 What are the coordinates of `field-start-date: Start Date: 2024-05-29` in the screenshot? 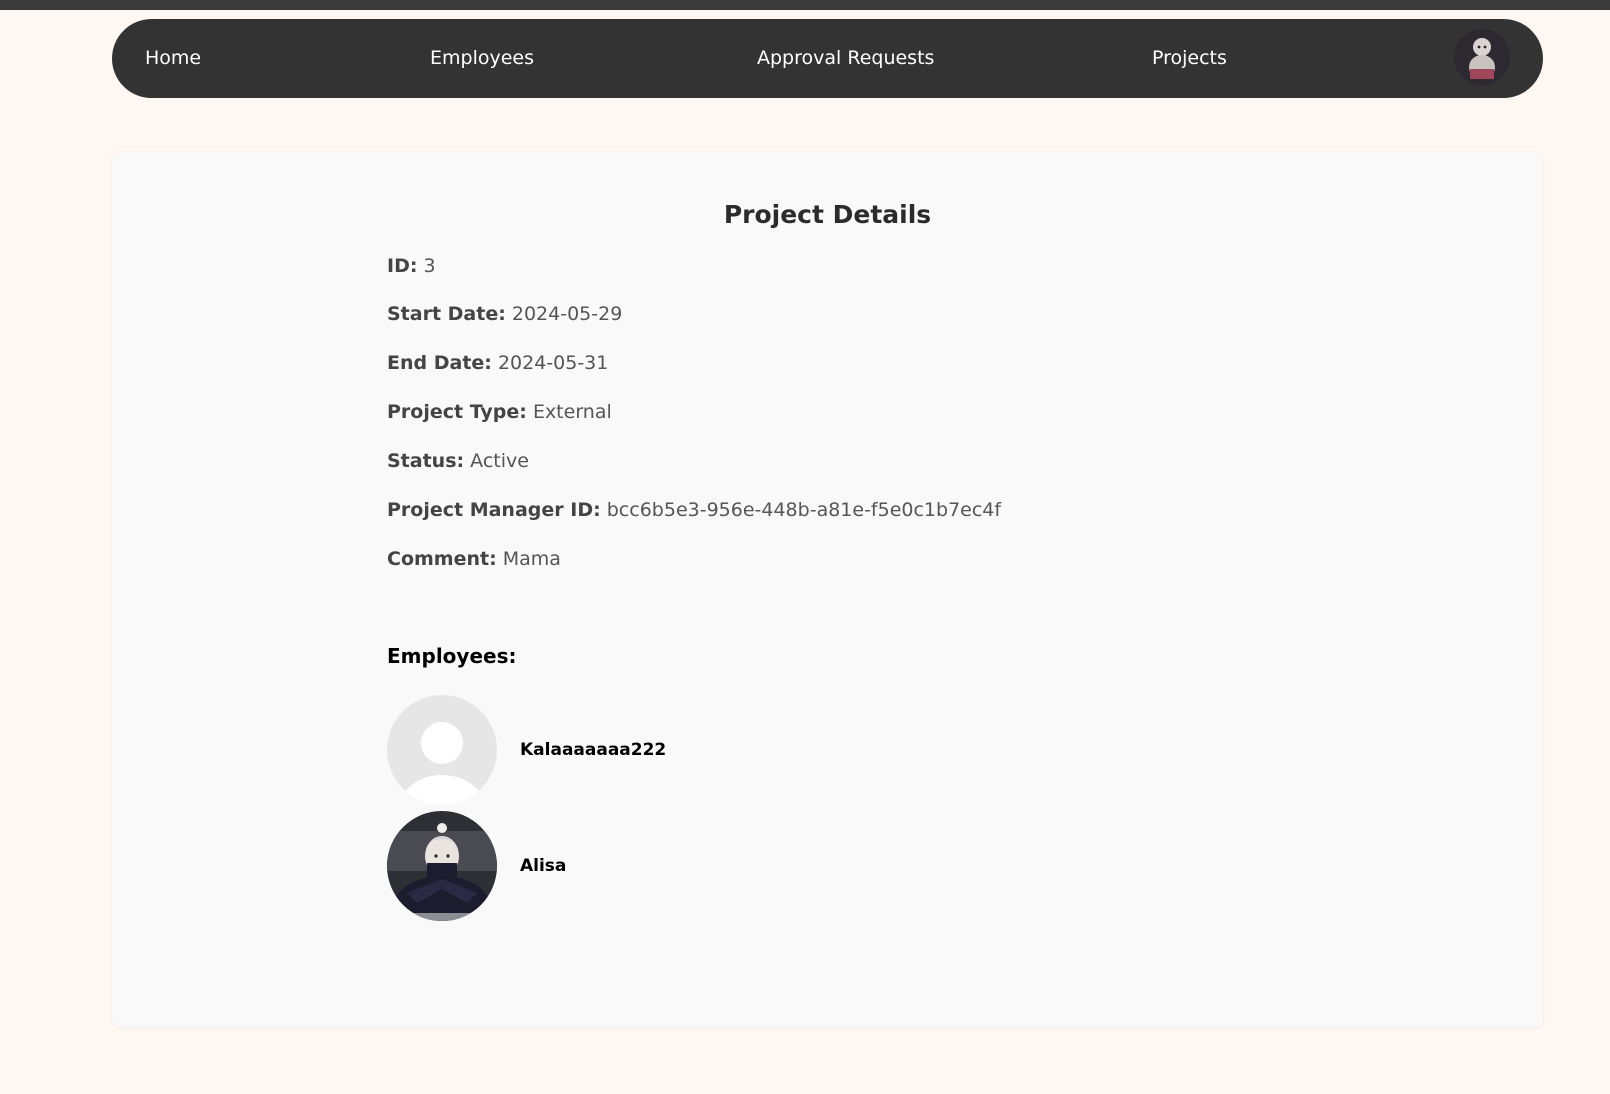 It's located at (504, 314).